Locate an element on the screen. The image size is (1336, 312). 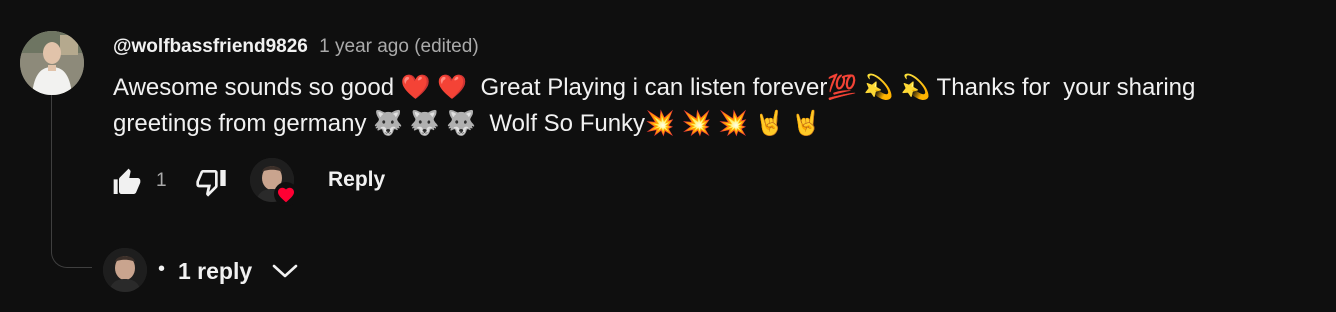
replies-count-label: 1 reply is located at coordinates (215, 271).